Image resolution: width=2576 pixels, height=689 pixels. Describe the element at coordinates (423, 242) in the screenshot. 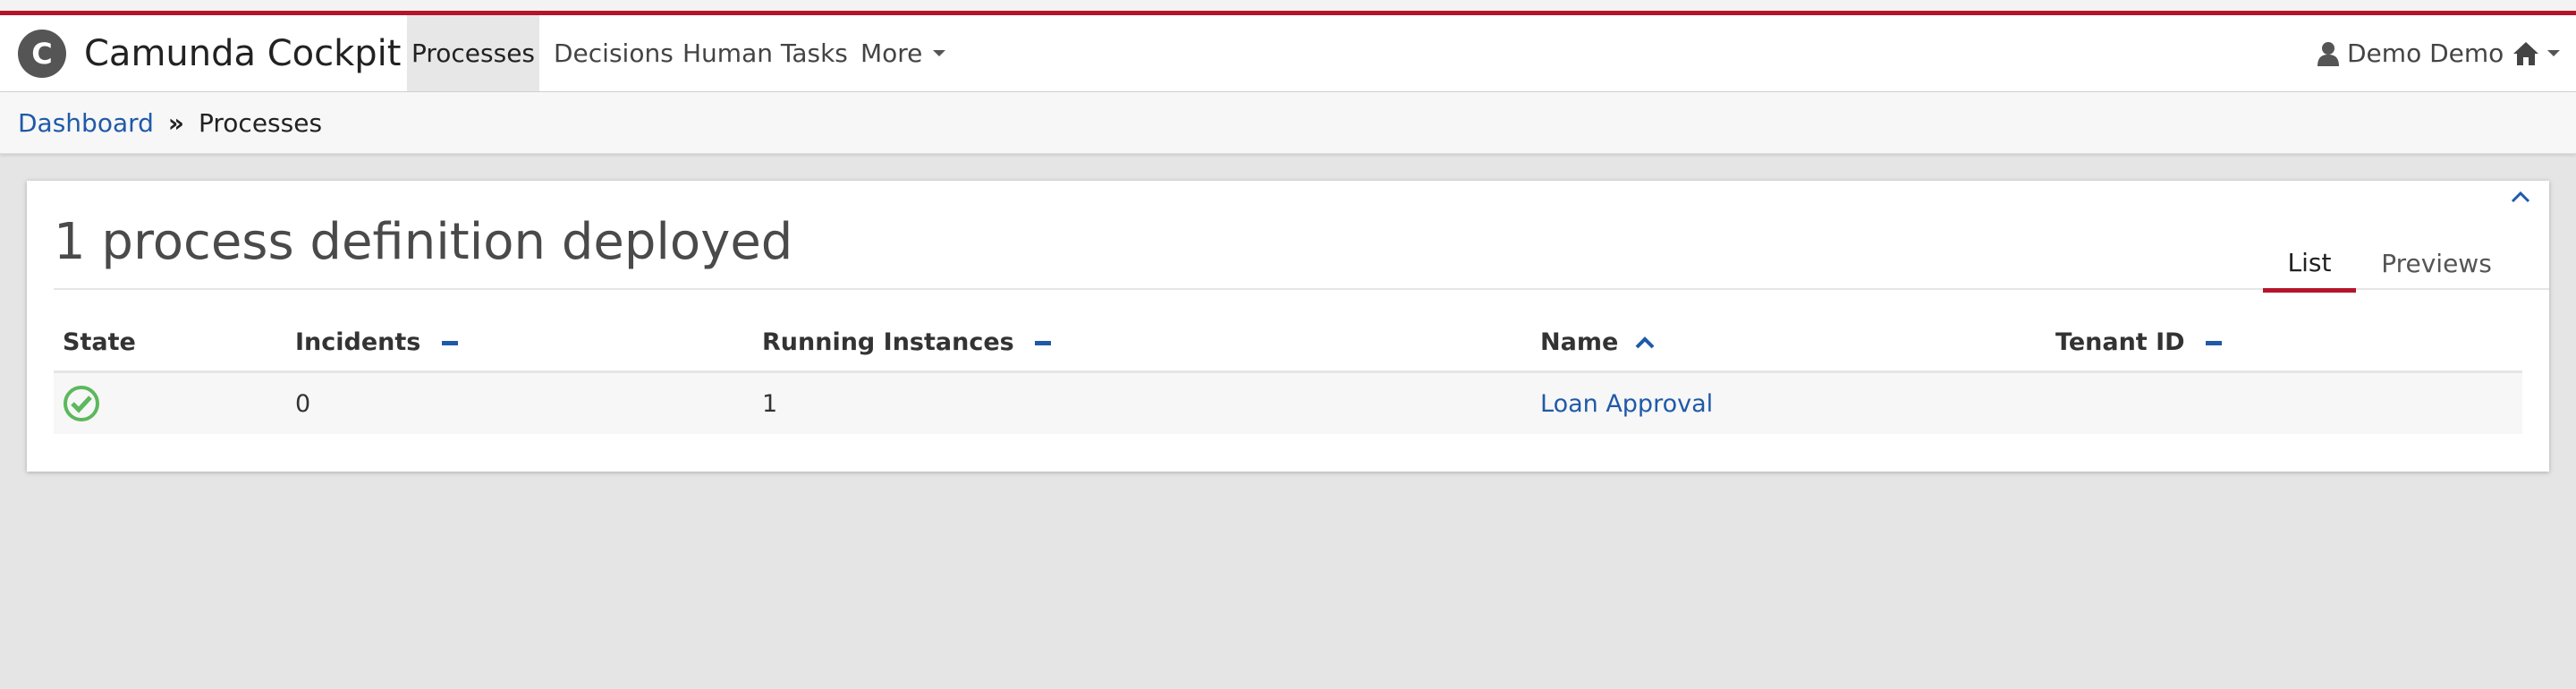

I see `page-title: 1 process definition deployed` at that location.